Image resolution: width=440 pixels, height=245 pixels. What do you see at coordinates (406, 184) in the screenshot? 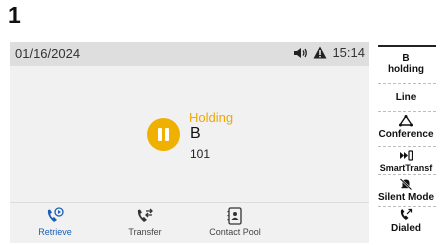
I see `silent-bell-icon` at bounding box center [406, 184].